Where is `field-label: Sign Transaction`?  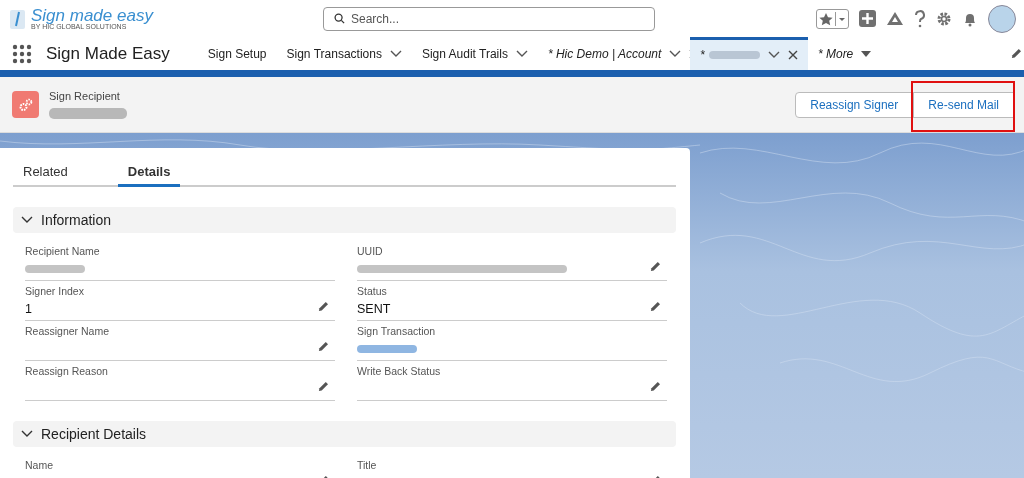
field-label: Sign Transaction is located at coordinates (397, 331).